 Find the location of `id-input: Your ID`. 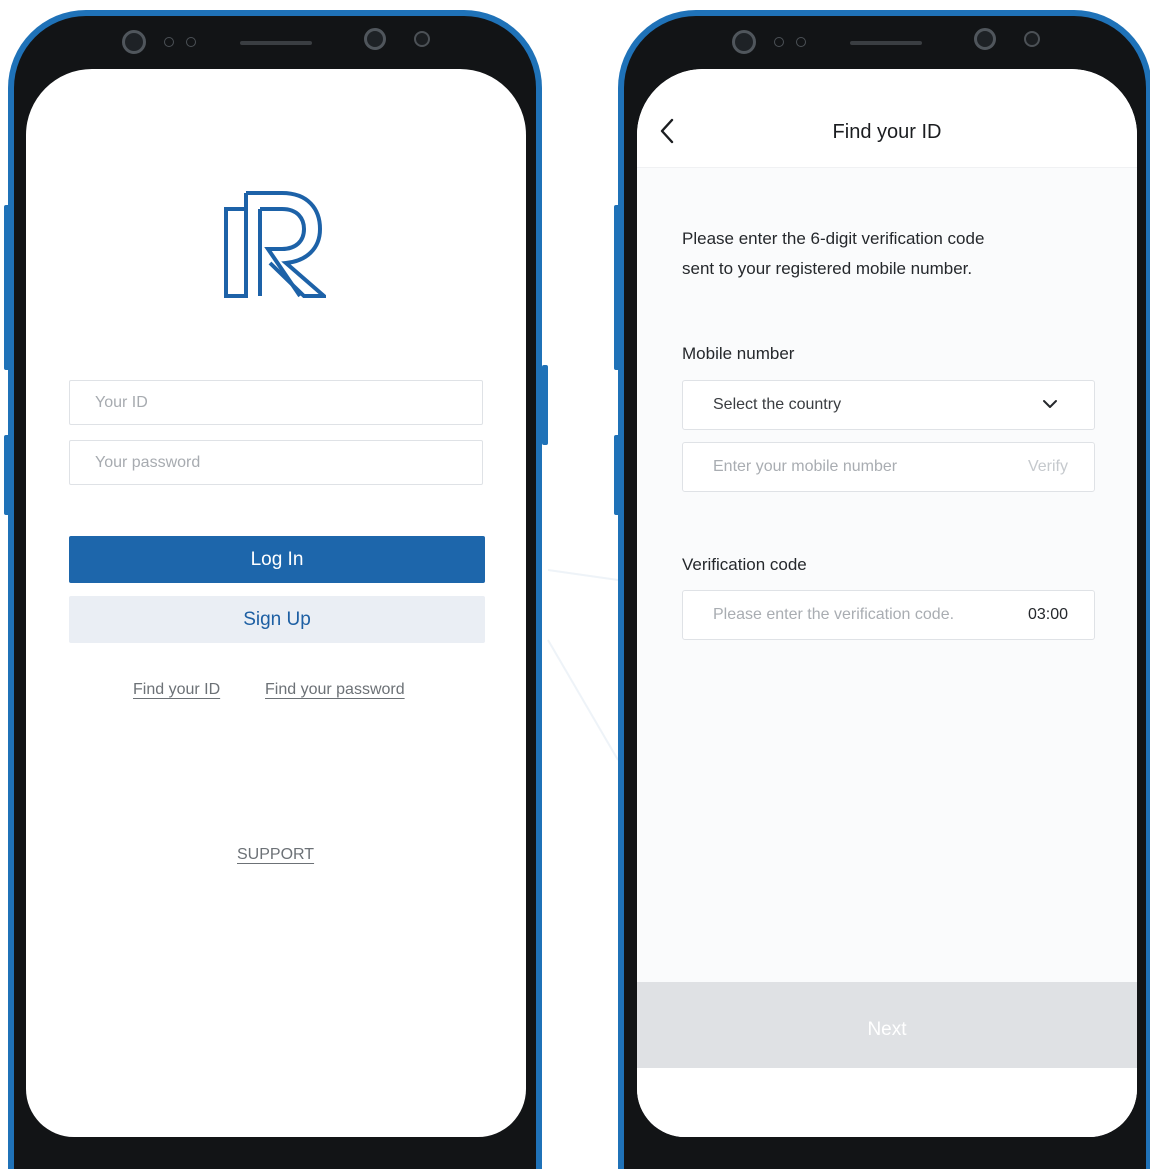

id-input: Your ID is located at coordinates (276, 402).